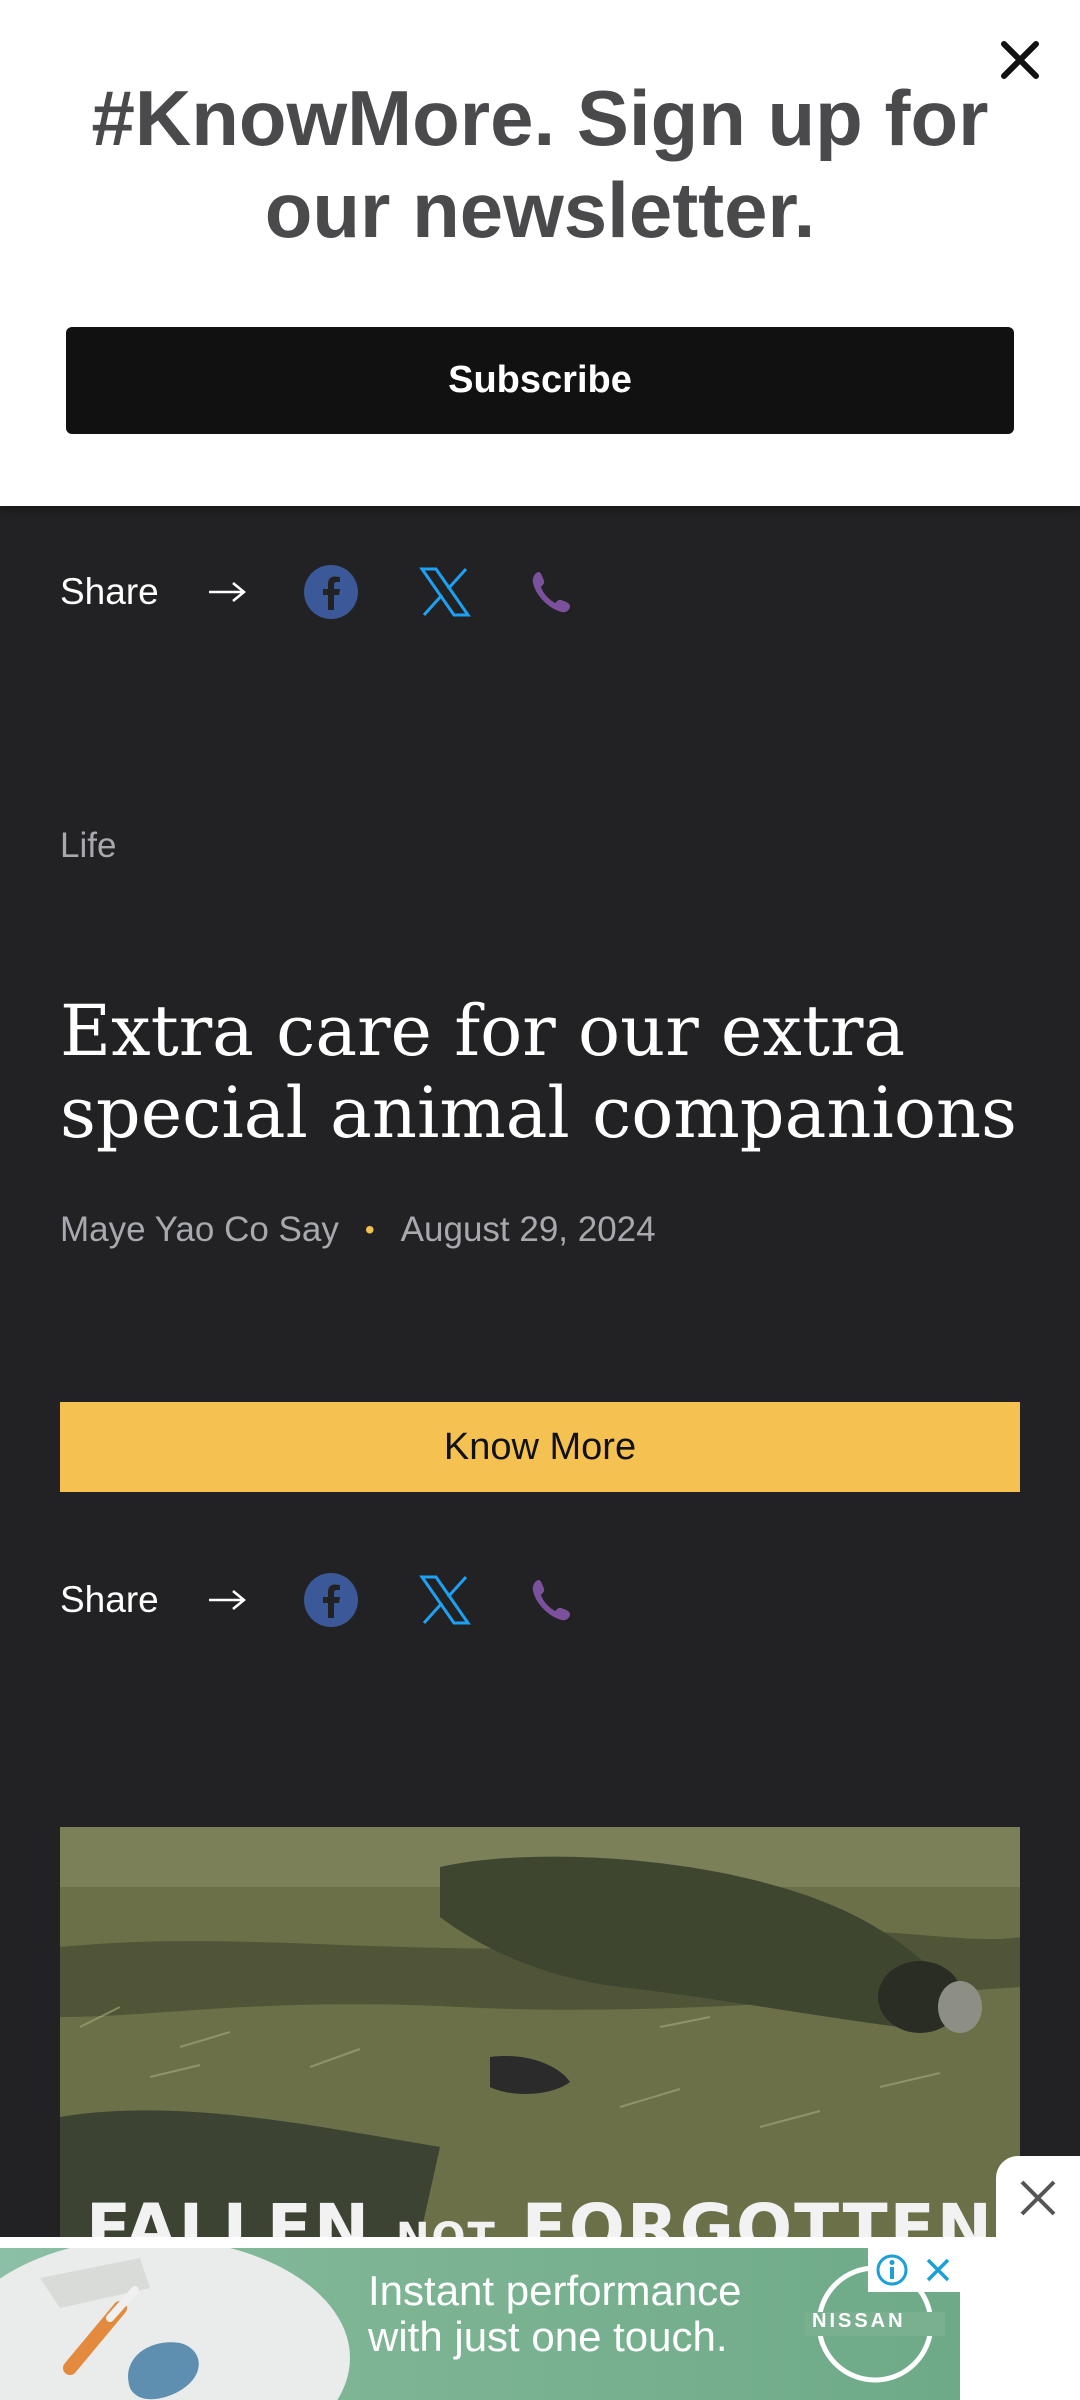  Describe the element at coordinates (199, 1230) in the screenshot. I see `author-name: Maye Yao Co Say` at that location.